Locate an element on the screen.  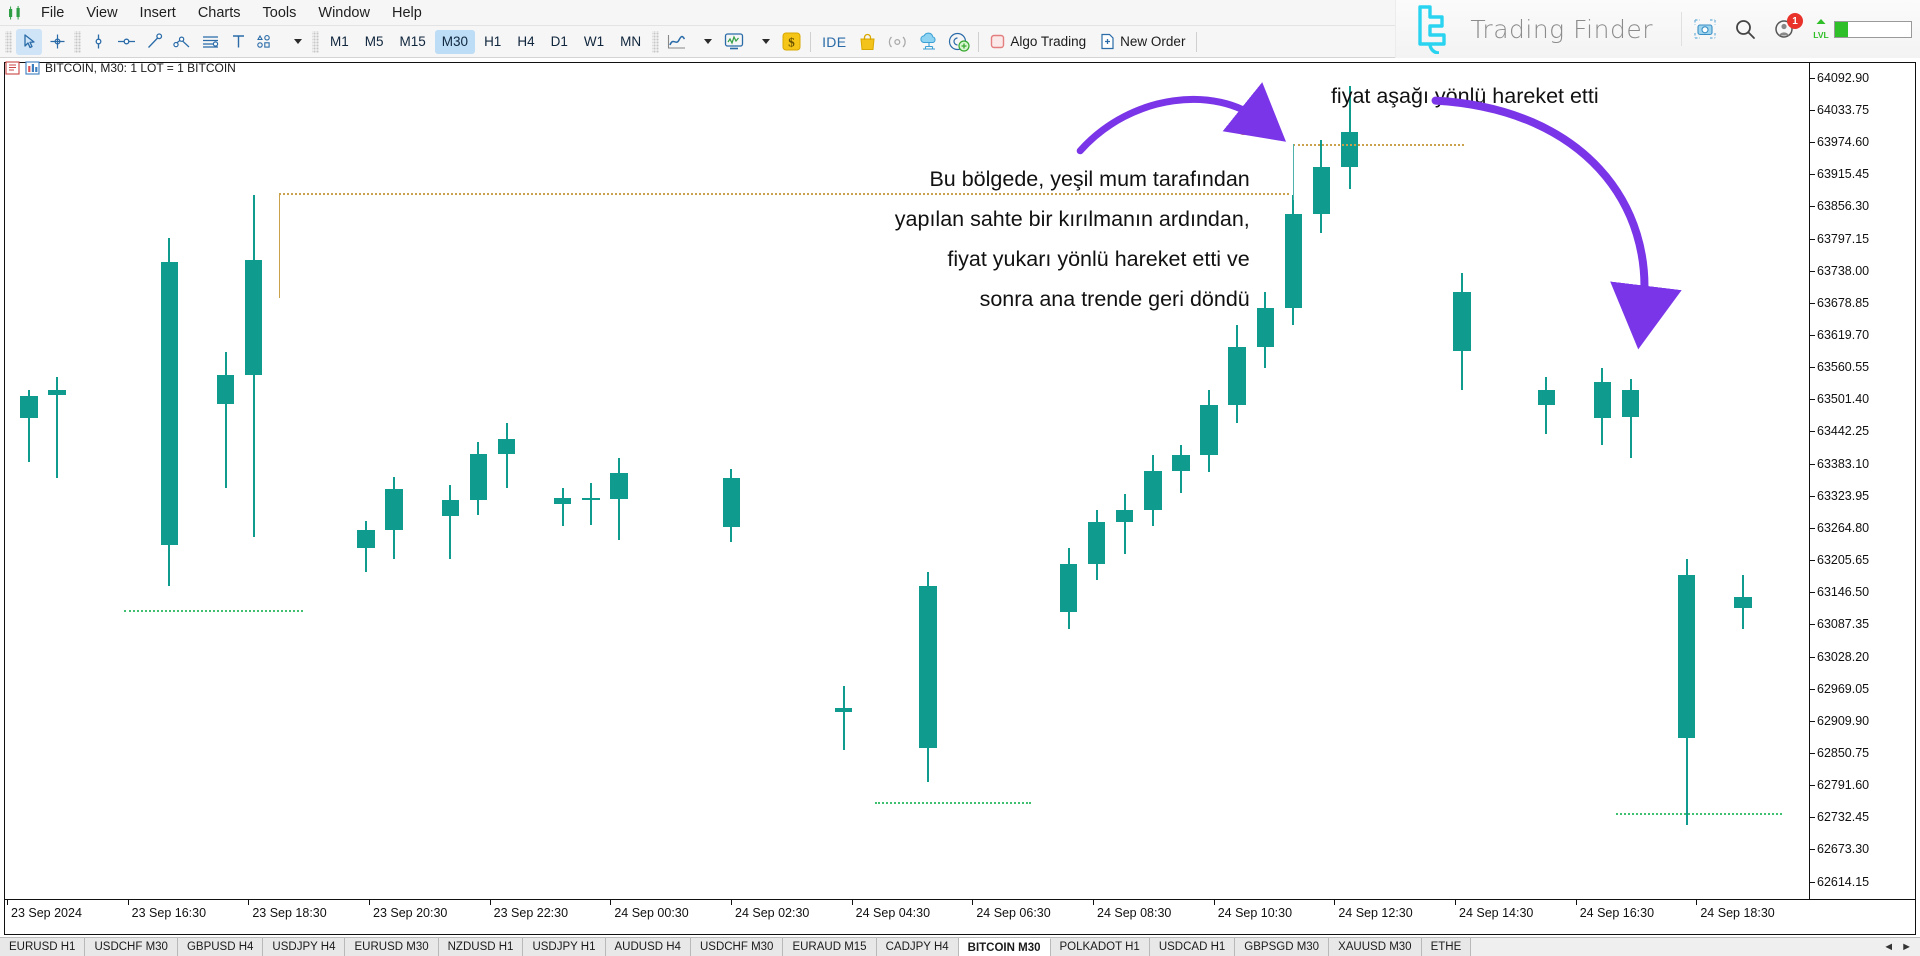
line-chart-icon is located at coordinates (676, 42).